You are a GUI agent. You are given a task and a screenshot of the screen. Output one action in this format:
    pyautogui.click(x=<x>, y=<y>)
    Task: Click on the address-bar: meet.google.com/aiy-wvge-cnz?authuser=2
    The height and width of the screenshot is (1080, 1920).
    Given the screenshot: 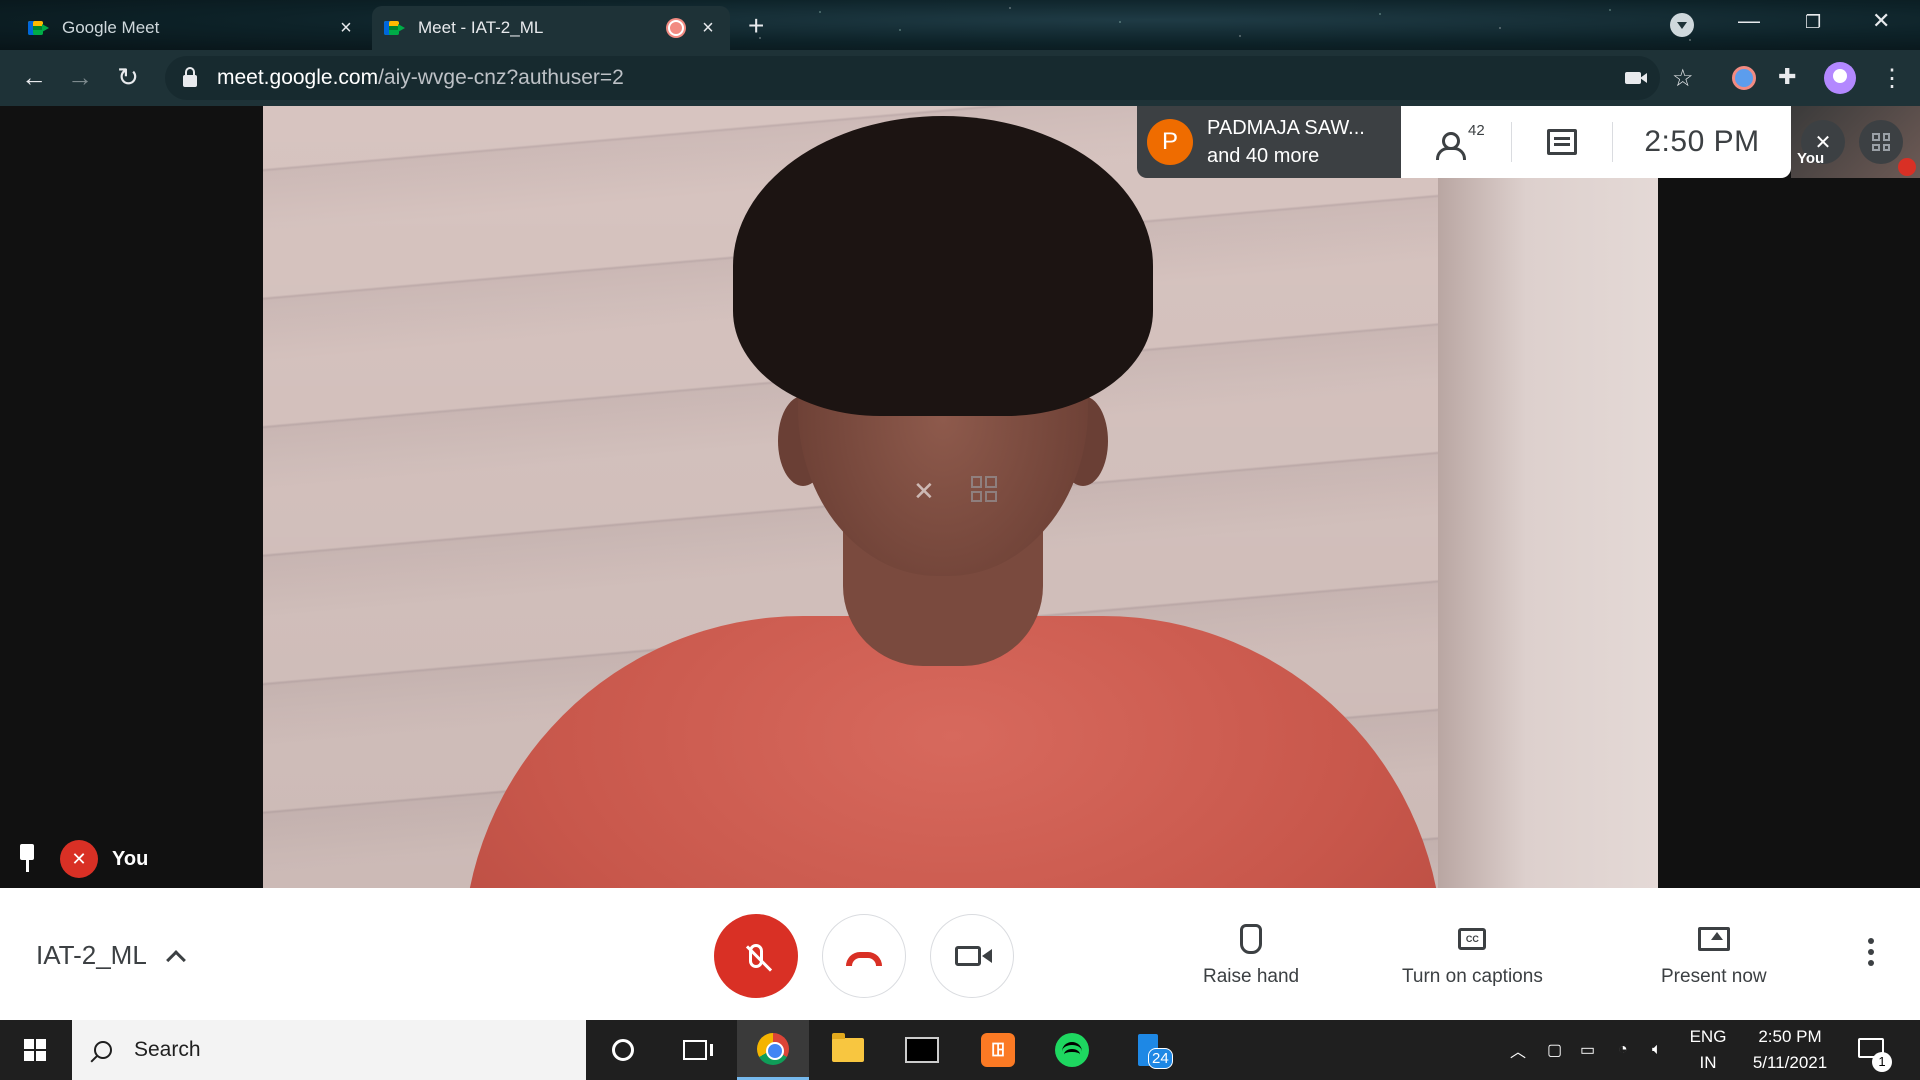 What is the action you would take?
    pyautogui.click(x=912, y=78)
    